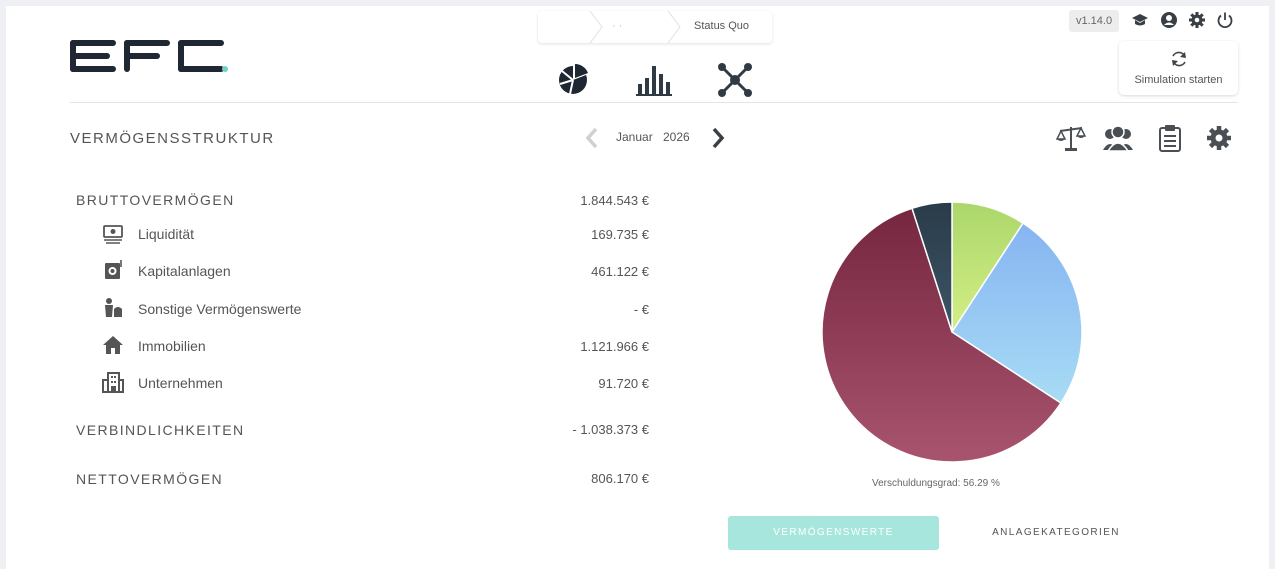 The width and height of the screenshot is (1275, 569). Describe the element at coordinates (1178, 80) in the screenshot. I see `simulation-start-label: Simulation starten` at that location.